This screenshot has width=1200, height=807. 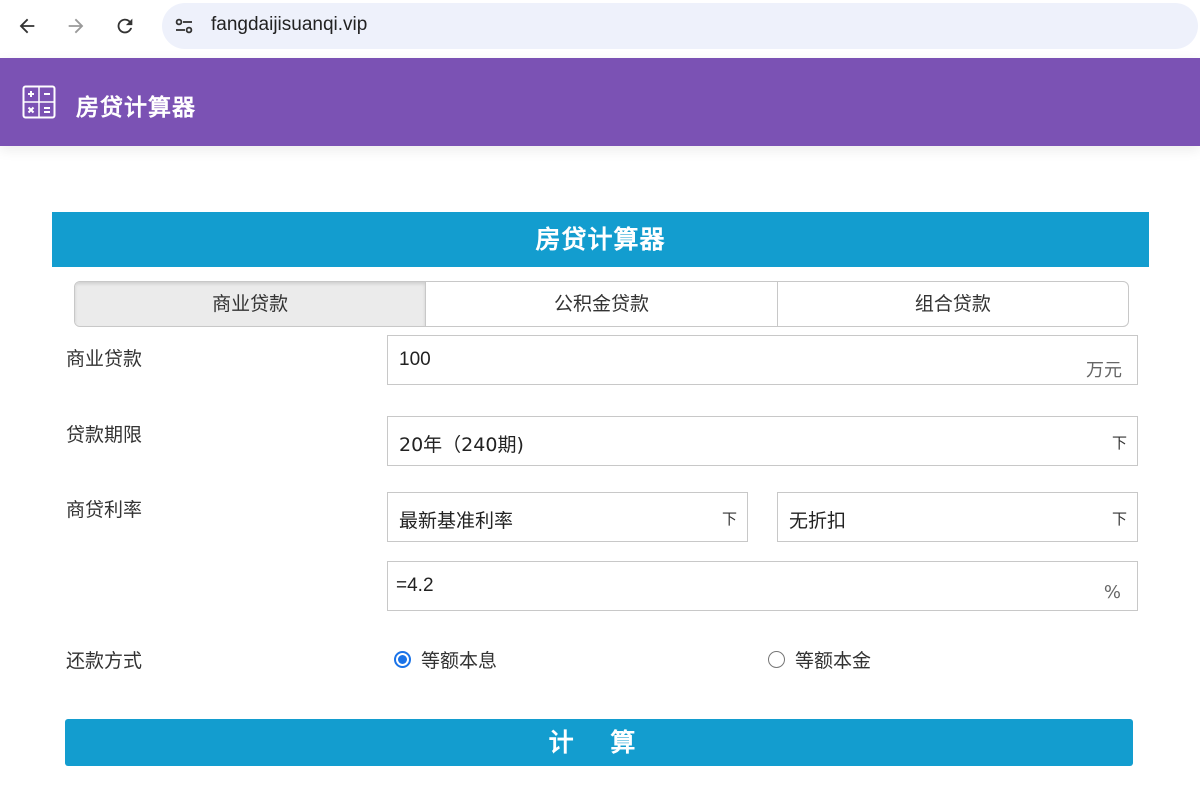 What do you see at coordinates (600, 239) in the screenshot?
I see `calculator-title: 房贷计算器` at bounding box center [600, 239].